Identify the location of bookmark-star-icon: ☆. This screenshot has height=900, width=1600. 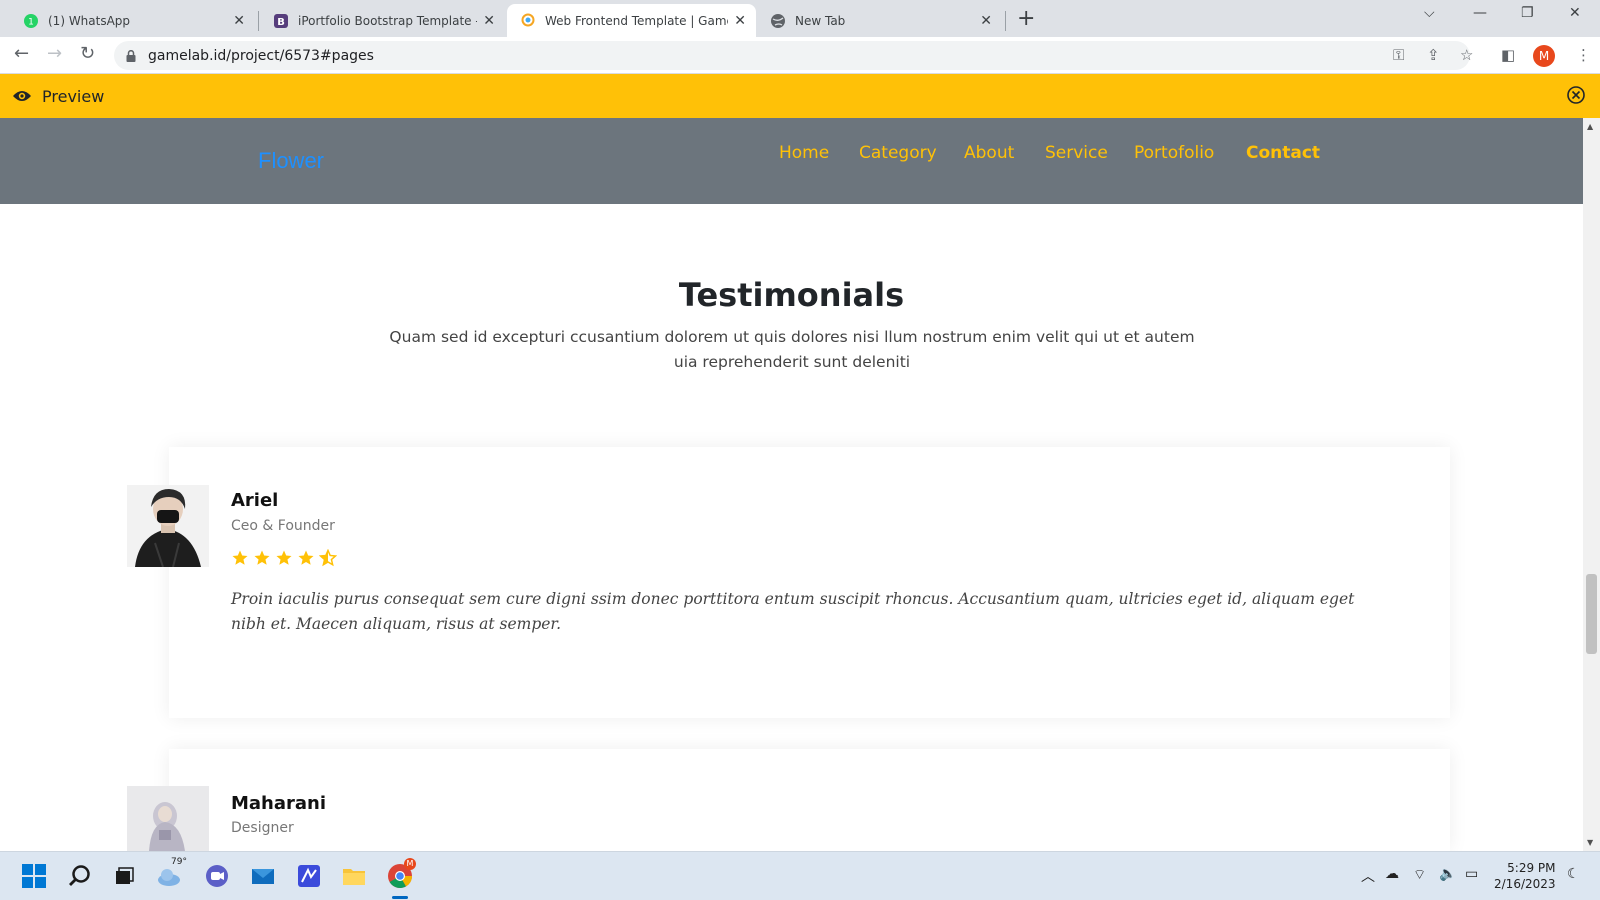
(1466, 55).